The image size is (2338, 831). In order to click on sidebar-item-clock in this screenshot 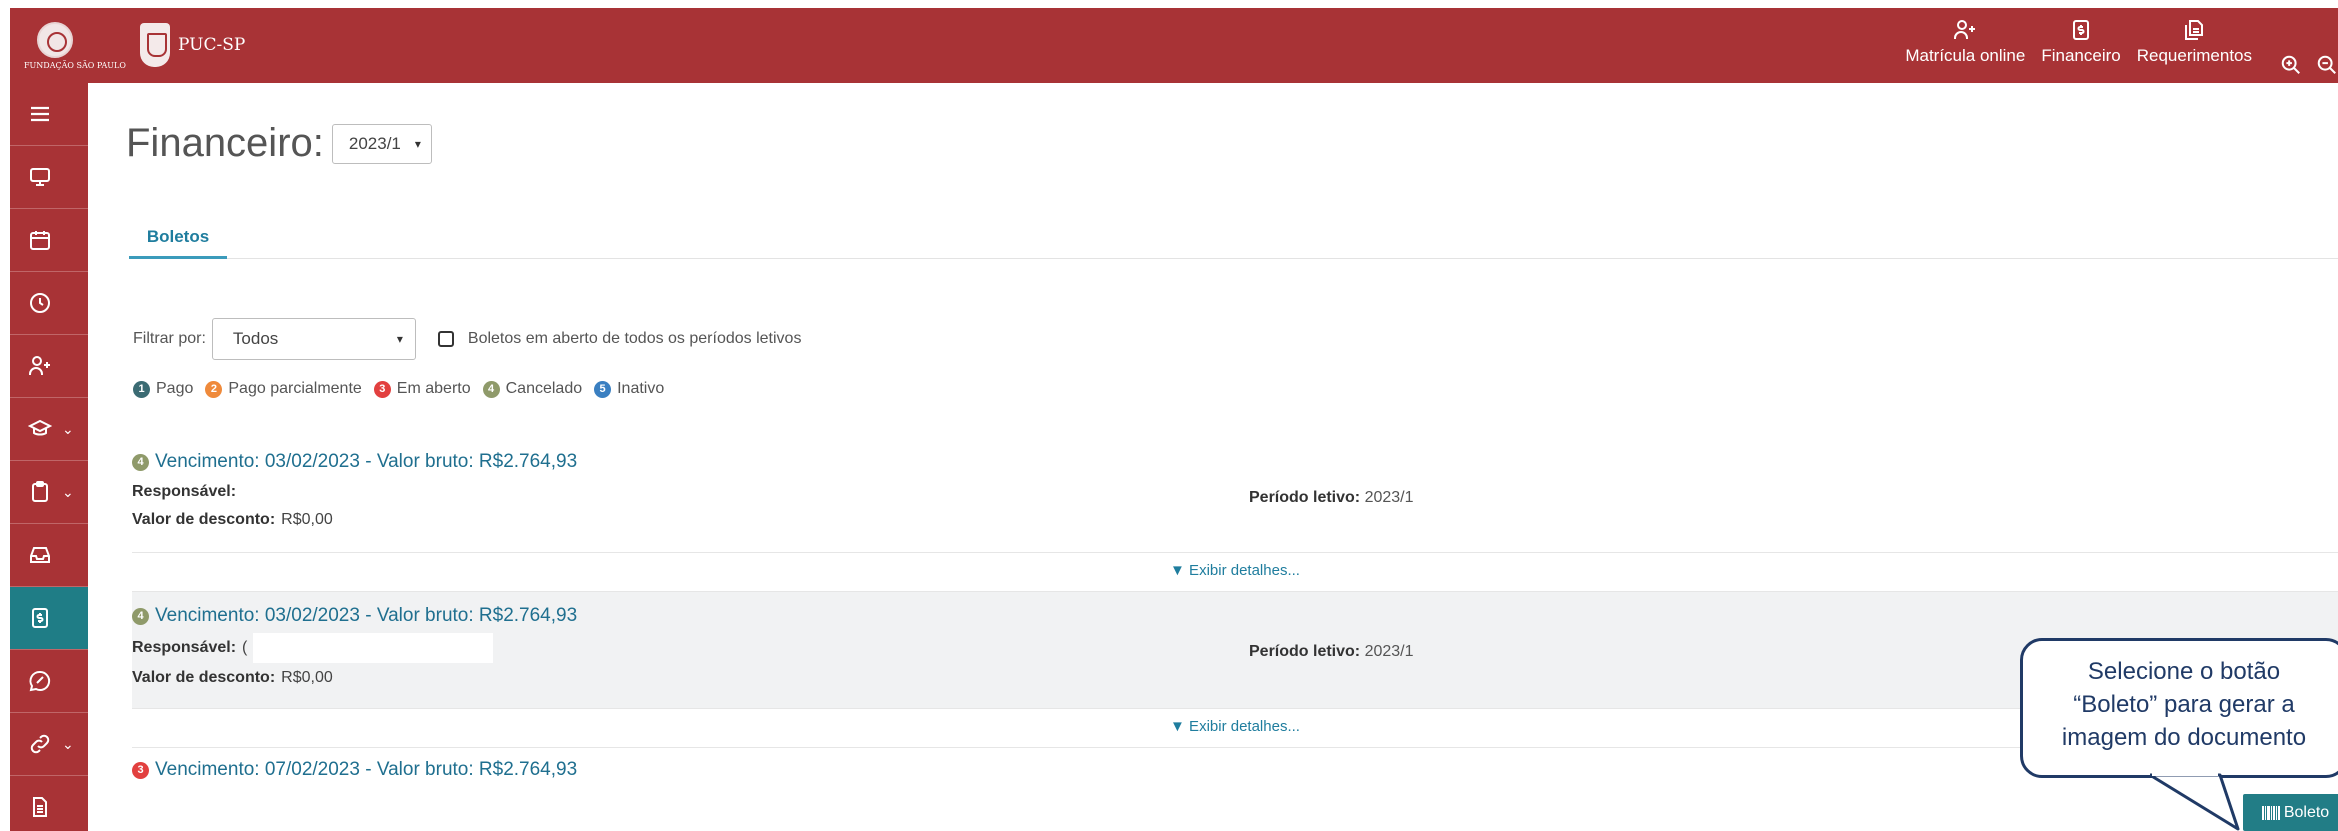, I will do `click(49, 303)`.